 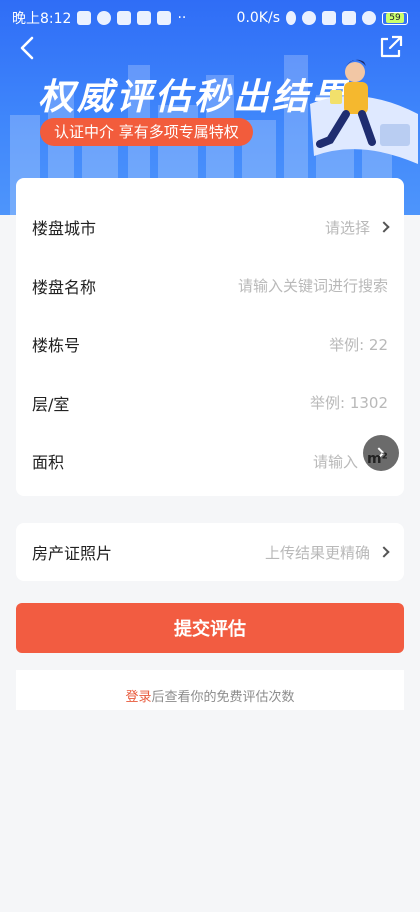 I want to click on area-input: 请输入, so click(x=335, y=461).